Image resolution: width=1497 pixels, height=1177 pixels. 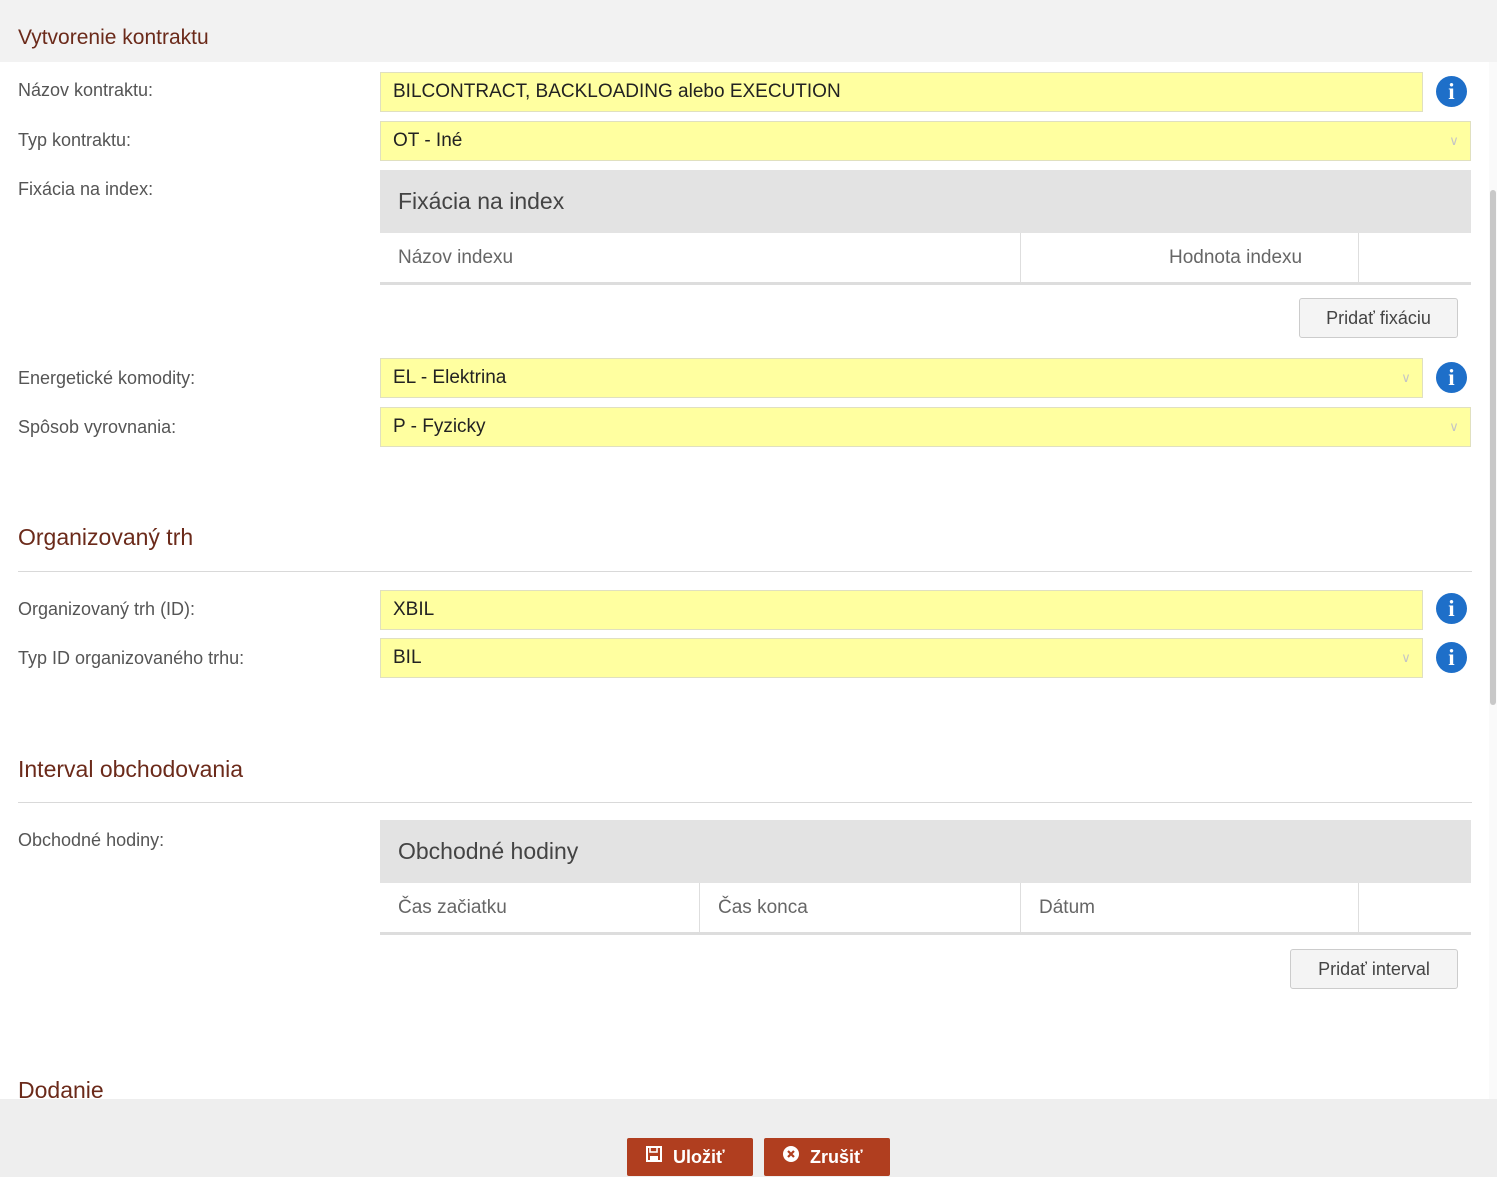 I want to click on commodity-value: EL - Elektrina, so click(x=450, y=377).